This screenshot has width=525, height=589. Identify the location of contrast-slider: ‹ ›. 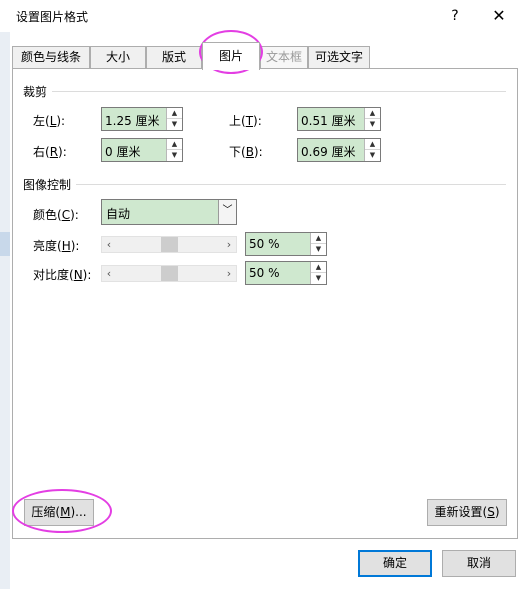
(169, 273).